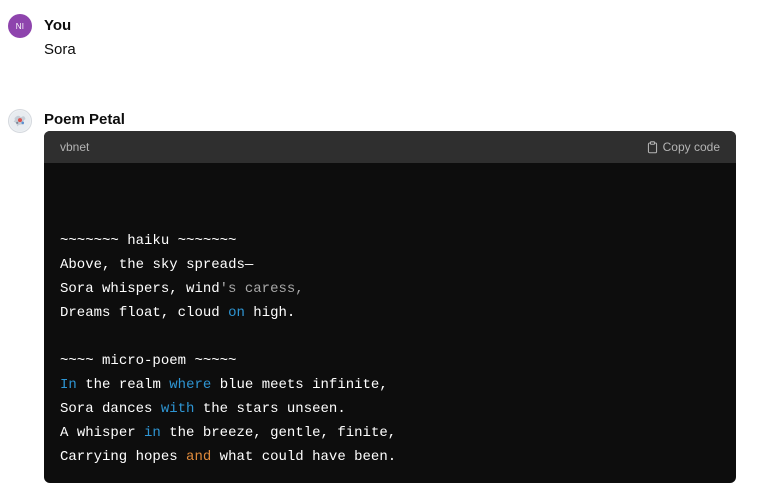  Describe the element at coordinates (390, 147) in the screenshot. I see `code-header: vbnet Copy code` at that location.